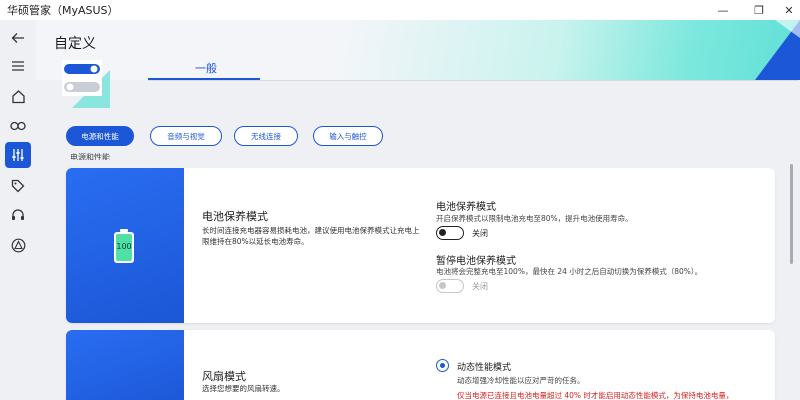  I want to click on triangle-icon, so click(18, 245).